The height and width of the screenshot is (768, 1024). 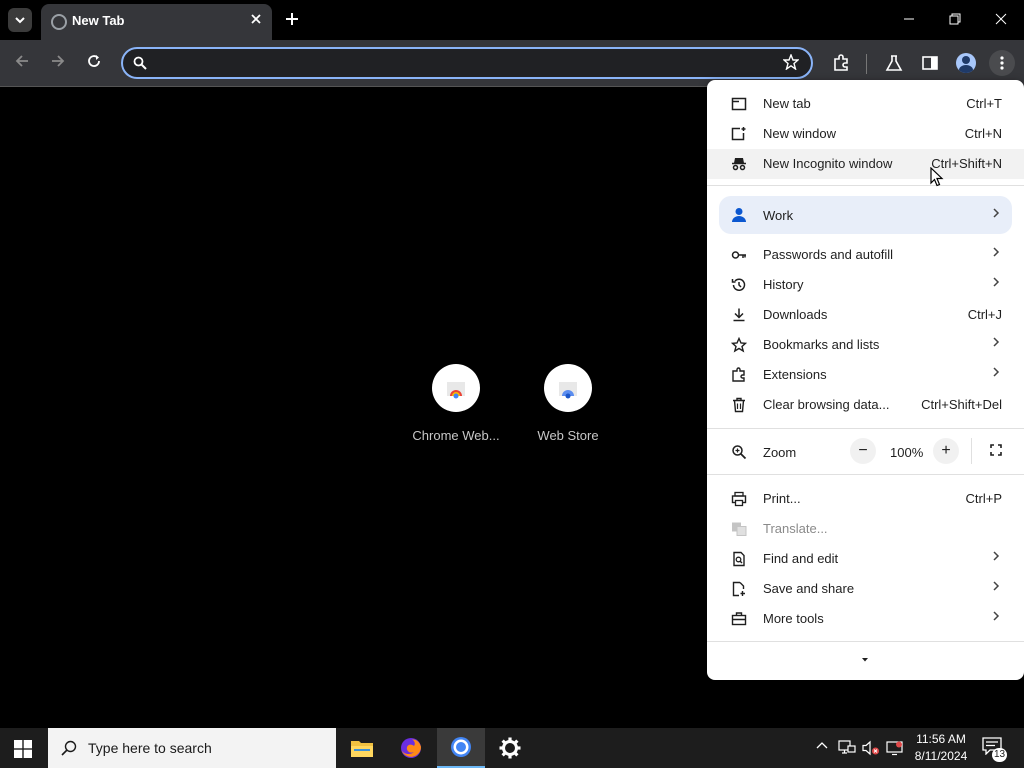 I want to click on menu-item-label: Find and edit, so click(x=801, y=558).